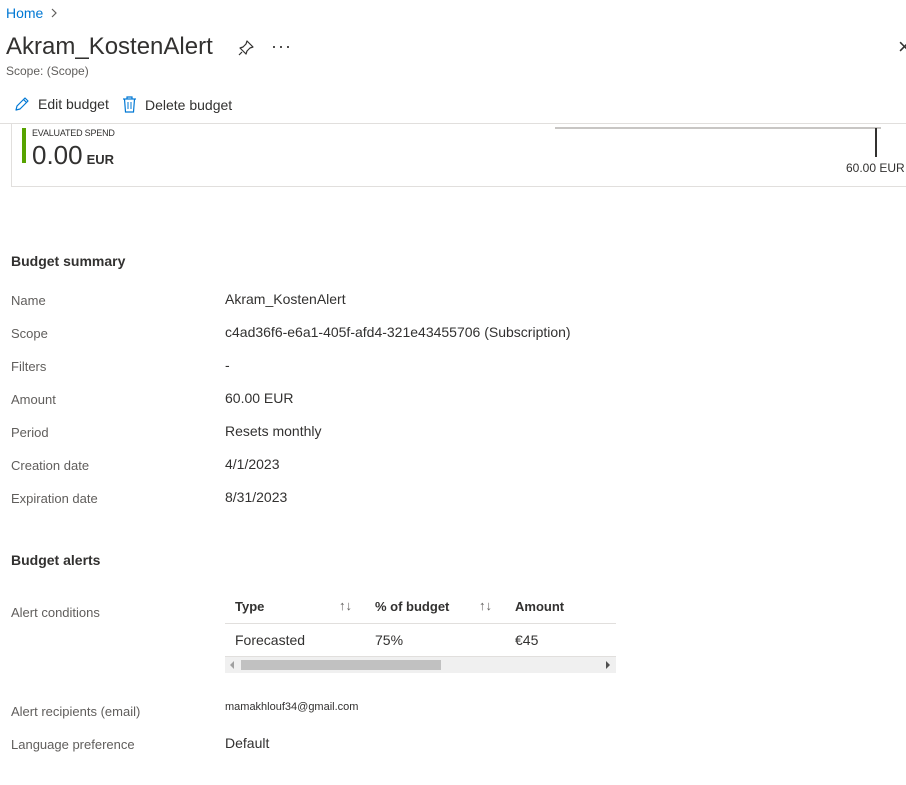  I want to click on alert-recipients-value: mamakhlouf34@gmail.com, so click(292, 707).